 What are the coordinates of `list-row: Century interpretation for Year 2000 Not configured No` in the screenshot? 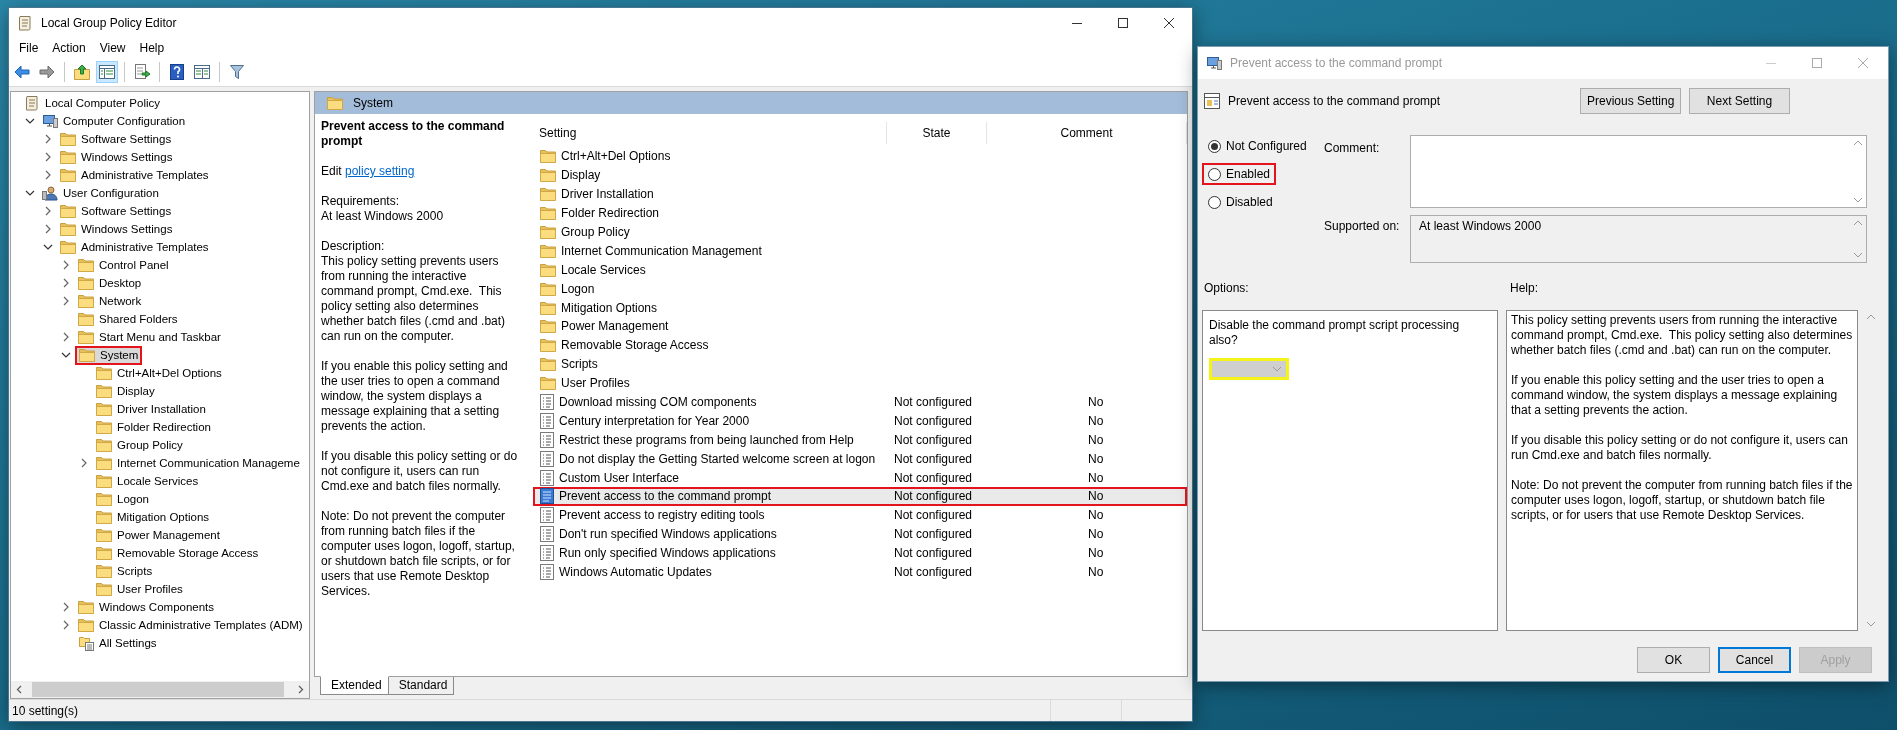 It's located at (860, 421).